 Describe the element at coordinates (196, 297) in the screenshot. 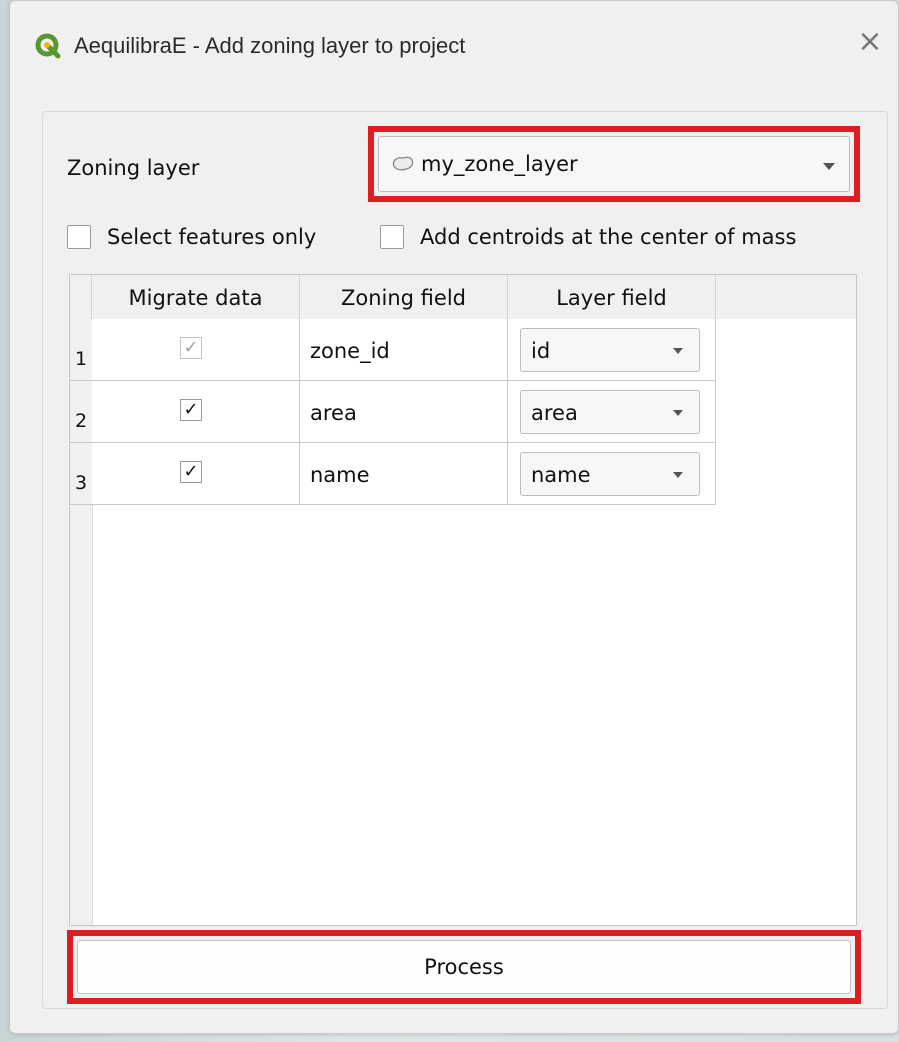

I see `header-migrate-data: Migrate data` at that location.